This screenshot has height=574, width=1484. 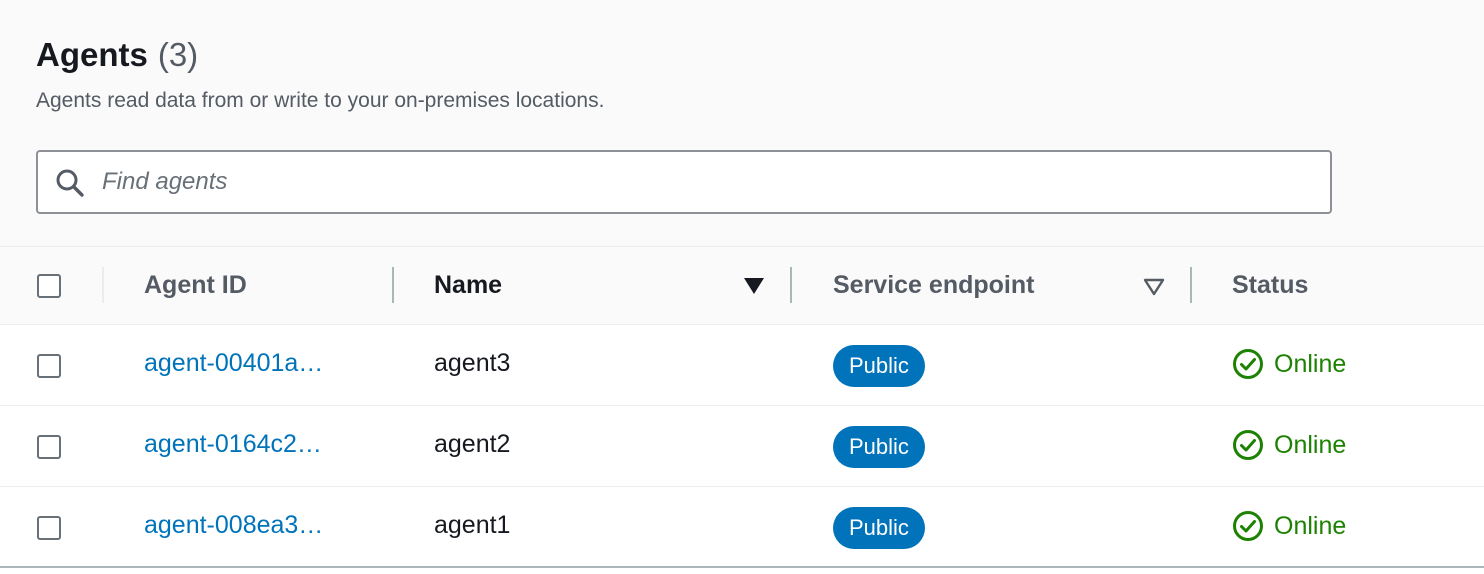 What do you see at coordinates (195, 285) in the screenshot?
I see `column-header-agent-id: Agent ID` at bounding box center [195, 285].